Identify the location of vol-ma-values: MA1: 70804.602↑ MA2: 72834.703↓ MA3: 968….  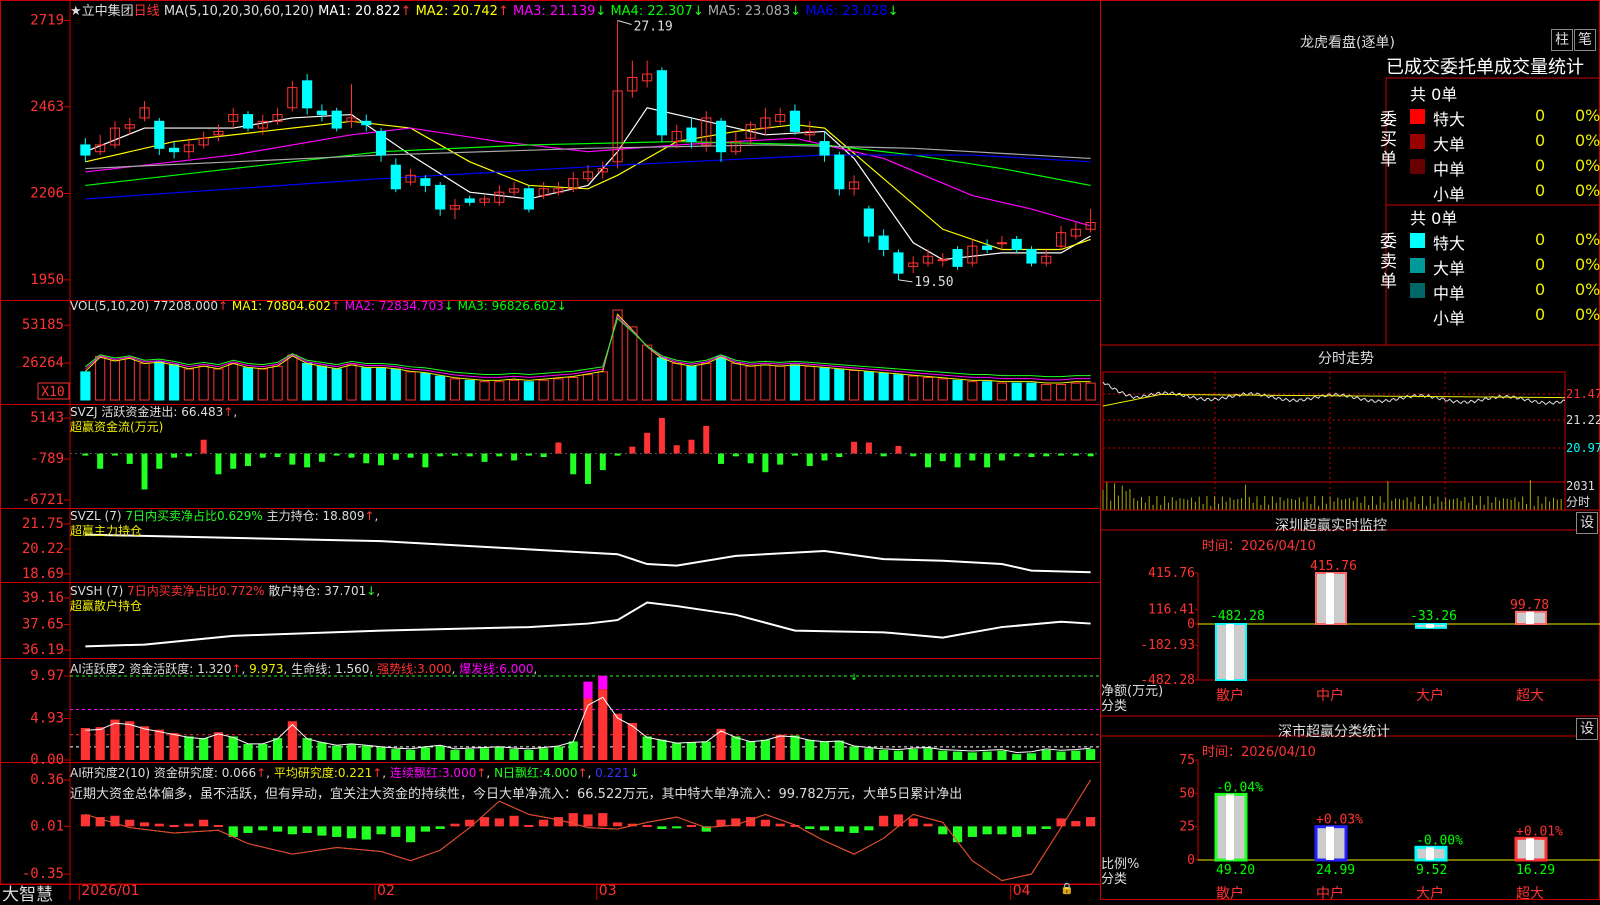
(399, 306).